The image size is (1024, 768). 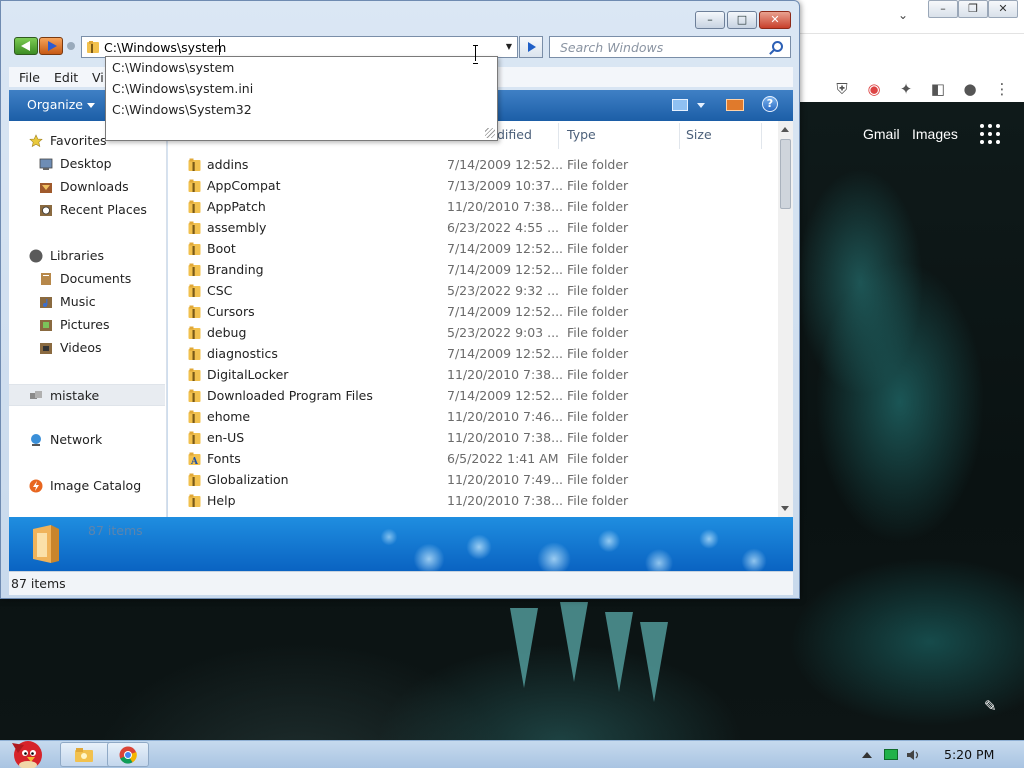 I want to click on nav-item-music: Music, so click(x=87, y=302).